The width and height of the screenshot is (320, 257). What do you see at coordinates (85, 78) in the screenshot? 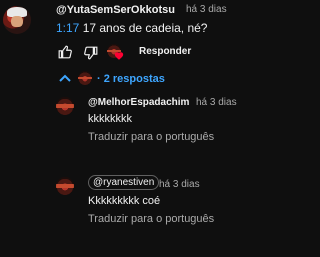
I see `replies-avatar` at bounding box center [85, 78].